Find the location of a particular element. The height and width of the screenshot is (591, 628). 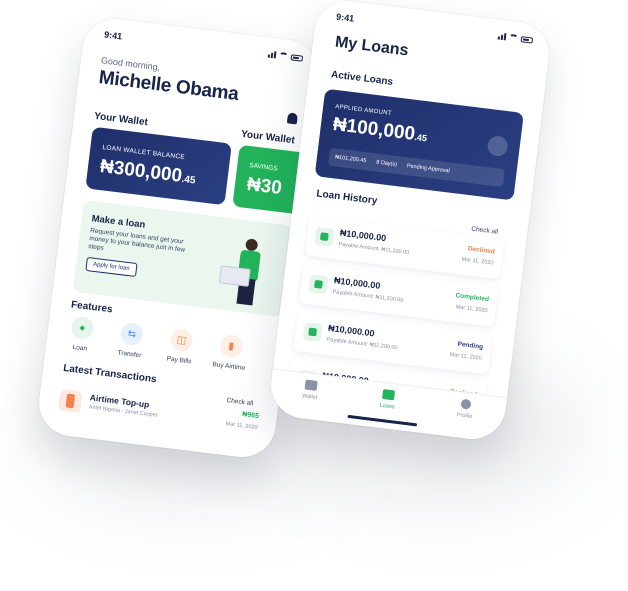

payable-amount: ₦101,200.45 is located at coordinates (350, 159).